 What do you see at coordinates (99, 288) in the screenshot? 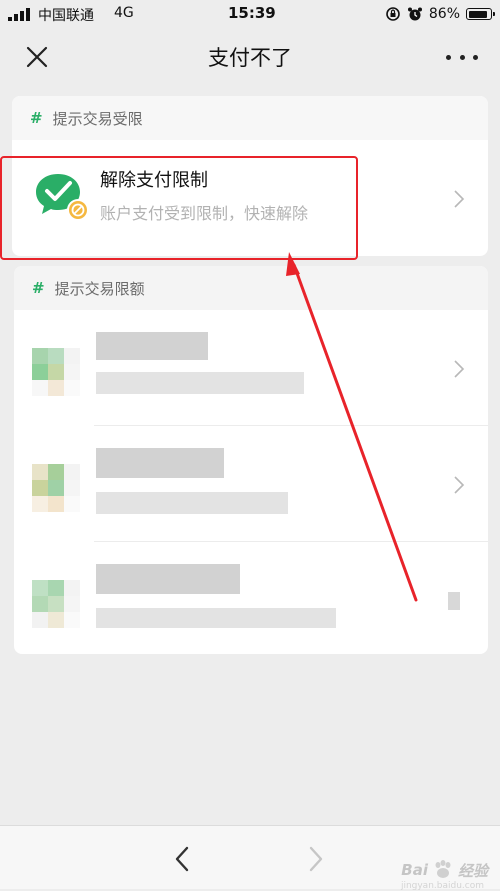
I see `section-header-label: 提示交易限额` at bounding box center [99, 288].